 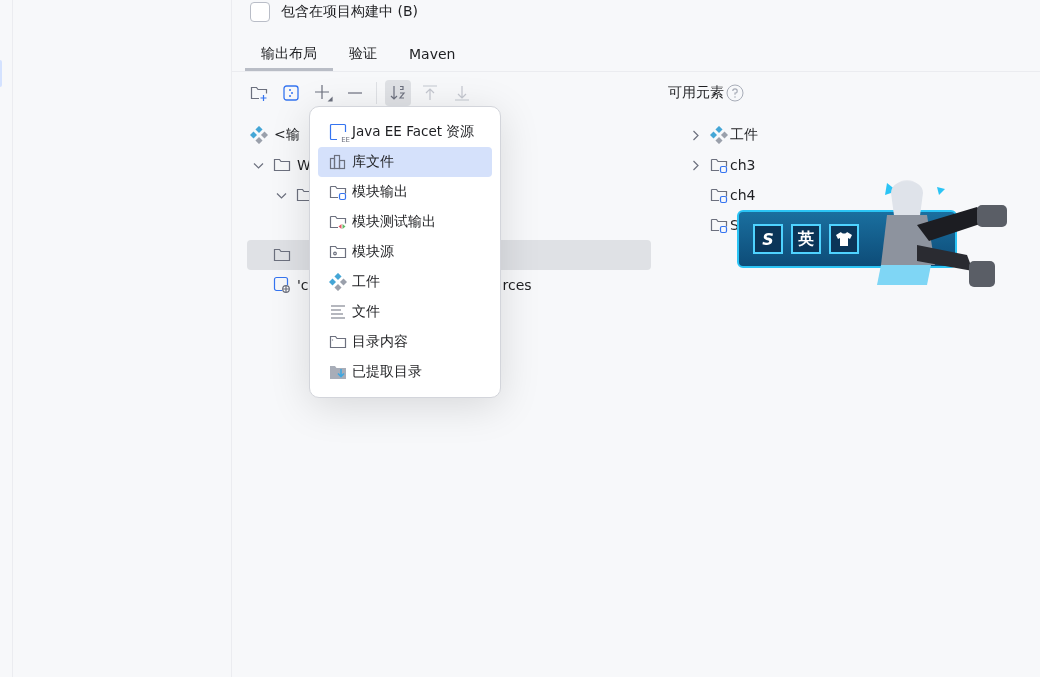 What do you see at coordinates (743, 195) in the screenshot?
I see `tree-label: ch4` at bounding box center [743, 195].